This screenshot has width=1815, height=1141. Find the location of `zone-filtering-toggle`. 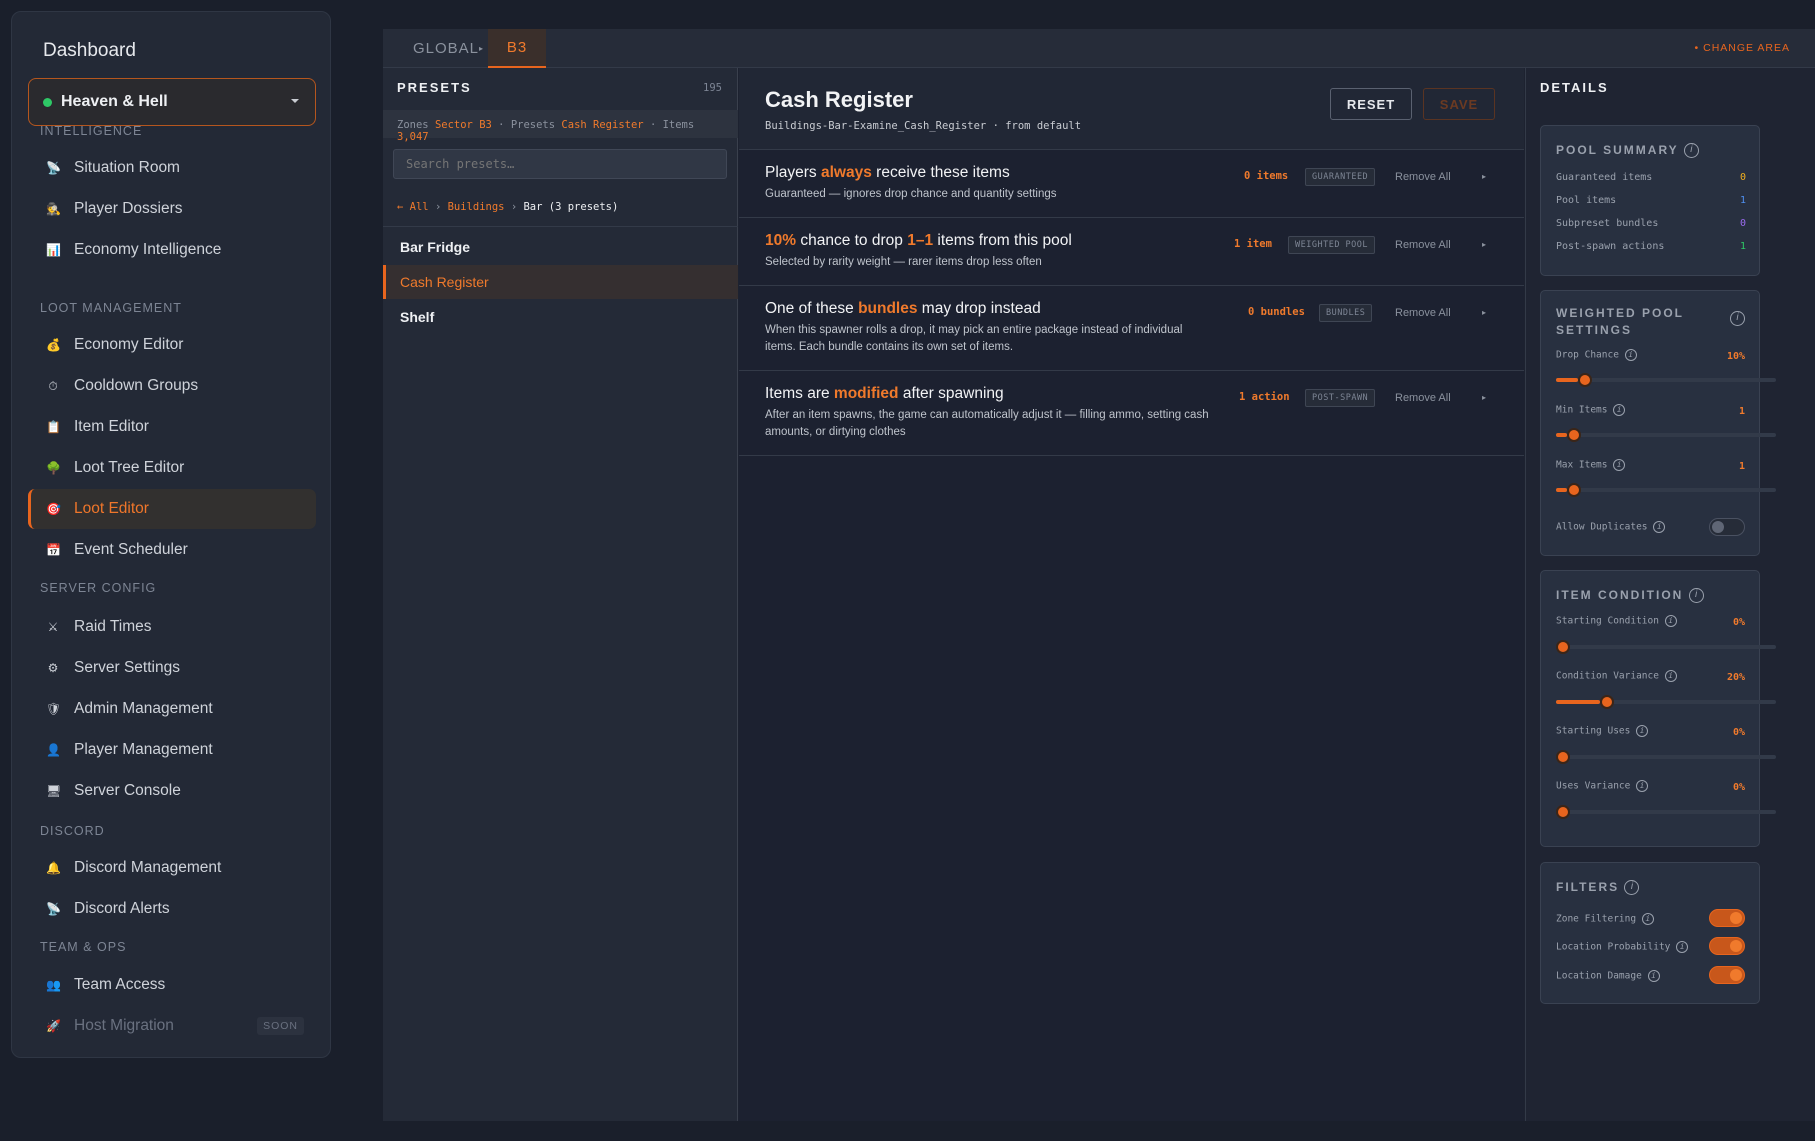

zone-filtering-toggle is located at coordinates (1727, 918).